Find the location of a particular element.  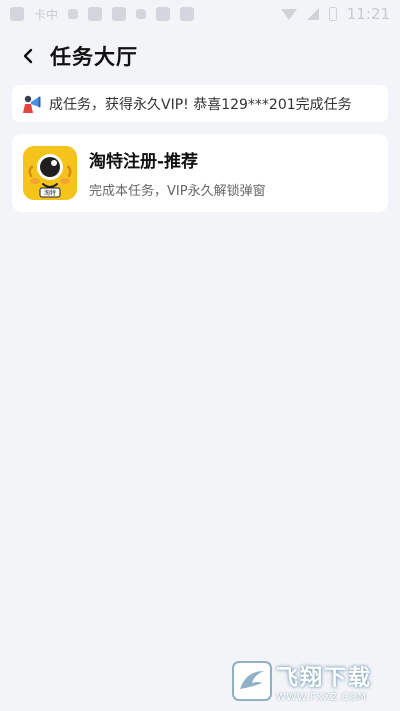

notice-marquee: 成任务，获得永久VIP! 恭喜129***201完成任务 is located at coordinates (200, 103).